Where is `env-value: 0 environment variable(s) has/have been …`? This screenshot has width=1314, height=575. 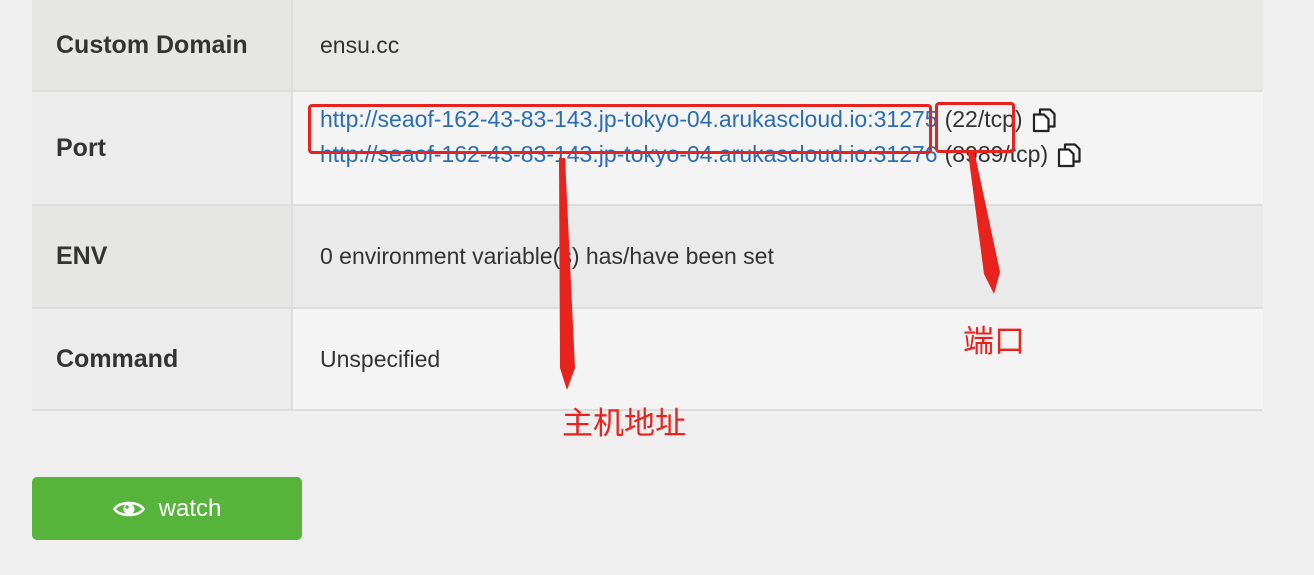
env-value: 0 environment variable(s) has/have been … is located at coordinates (778, 256).